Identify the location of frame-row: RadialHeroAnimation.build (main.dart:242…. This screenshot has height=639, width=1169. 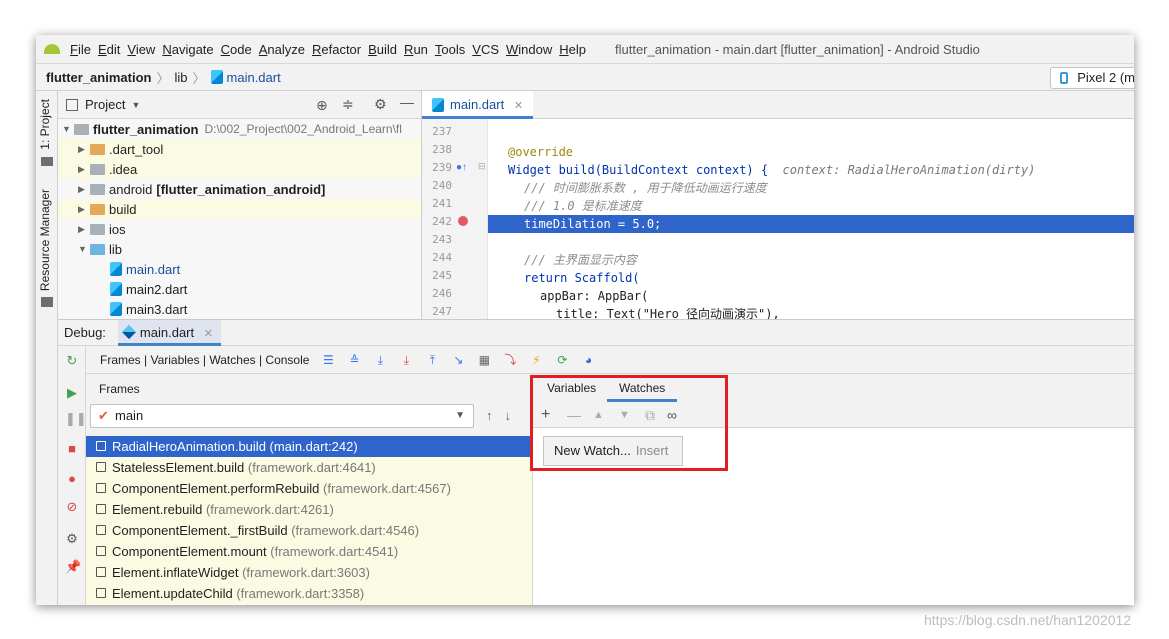
(309, 446).